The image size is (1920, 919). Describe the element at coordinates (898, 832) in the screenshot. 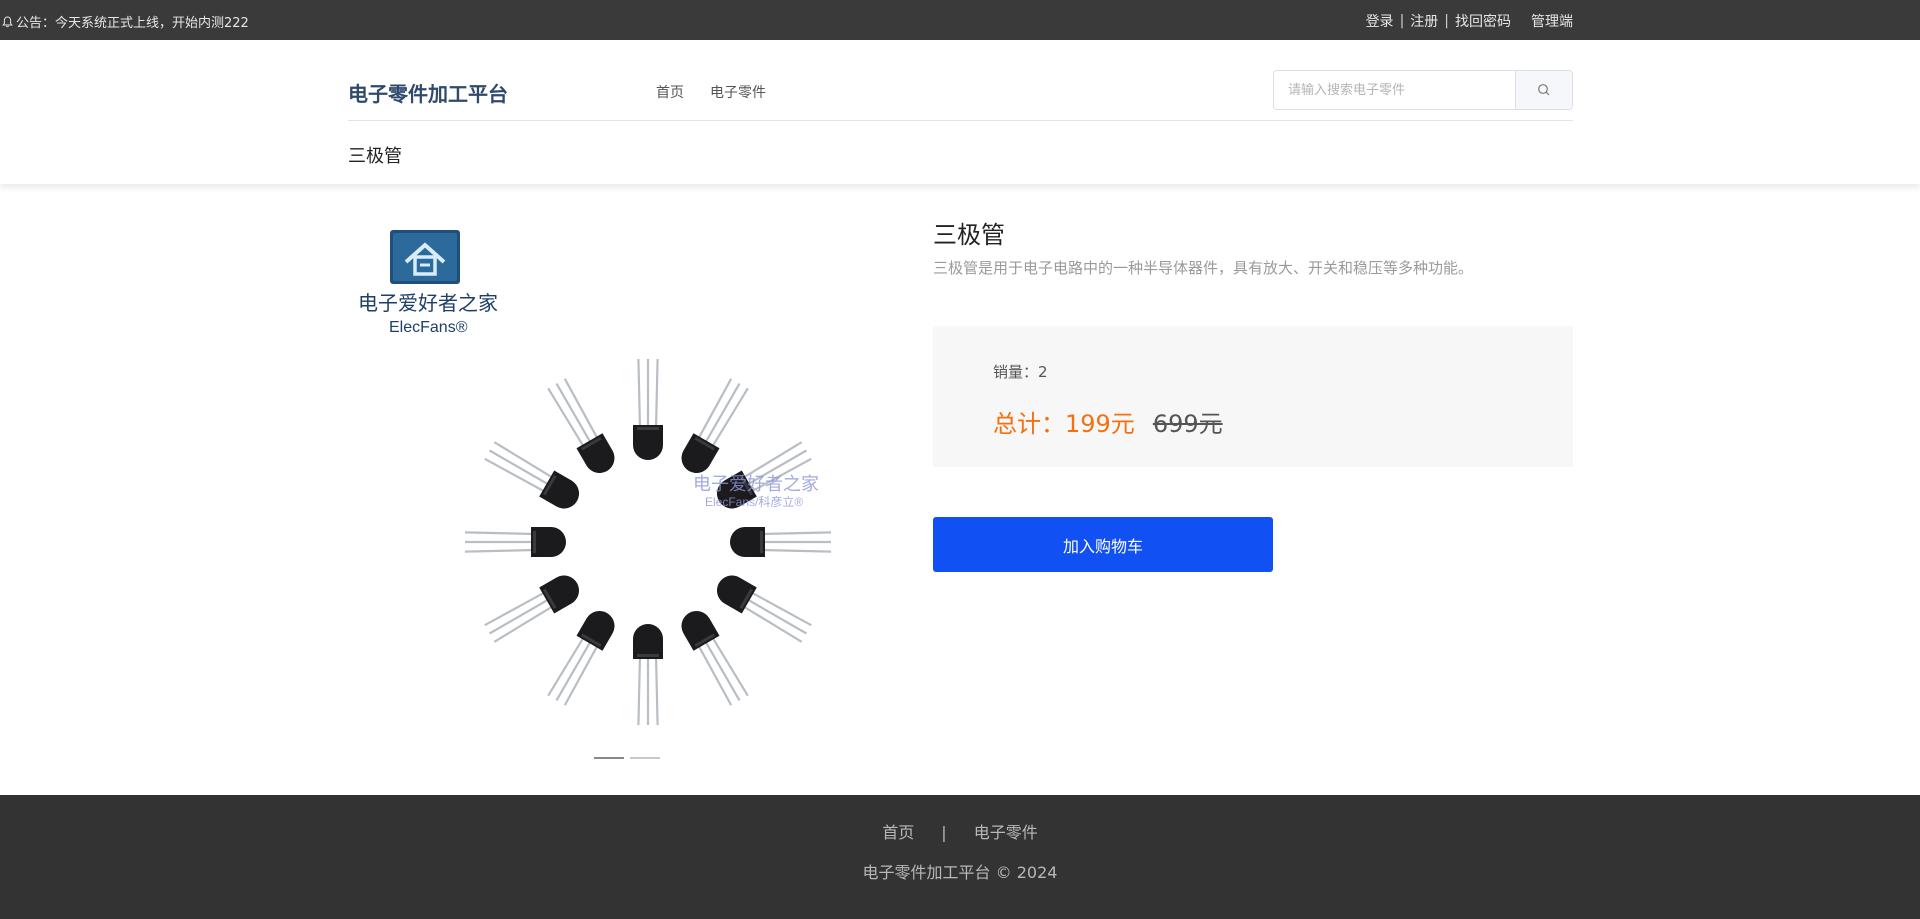

I see `footer-link-home: 首页` at that location.